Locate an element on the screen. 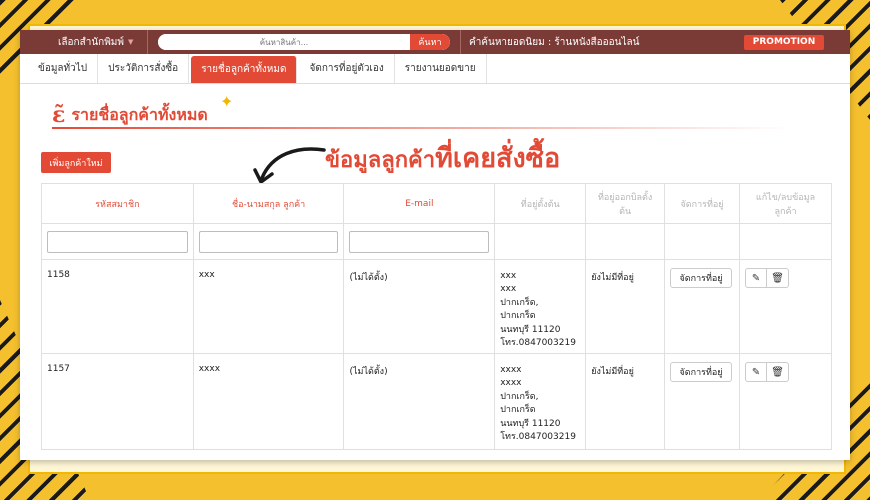 This screenshot has height=500, width=870. cell-name: xxx is located at coordinates (268, 306).